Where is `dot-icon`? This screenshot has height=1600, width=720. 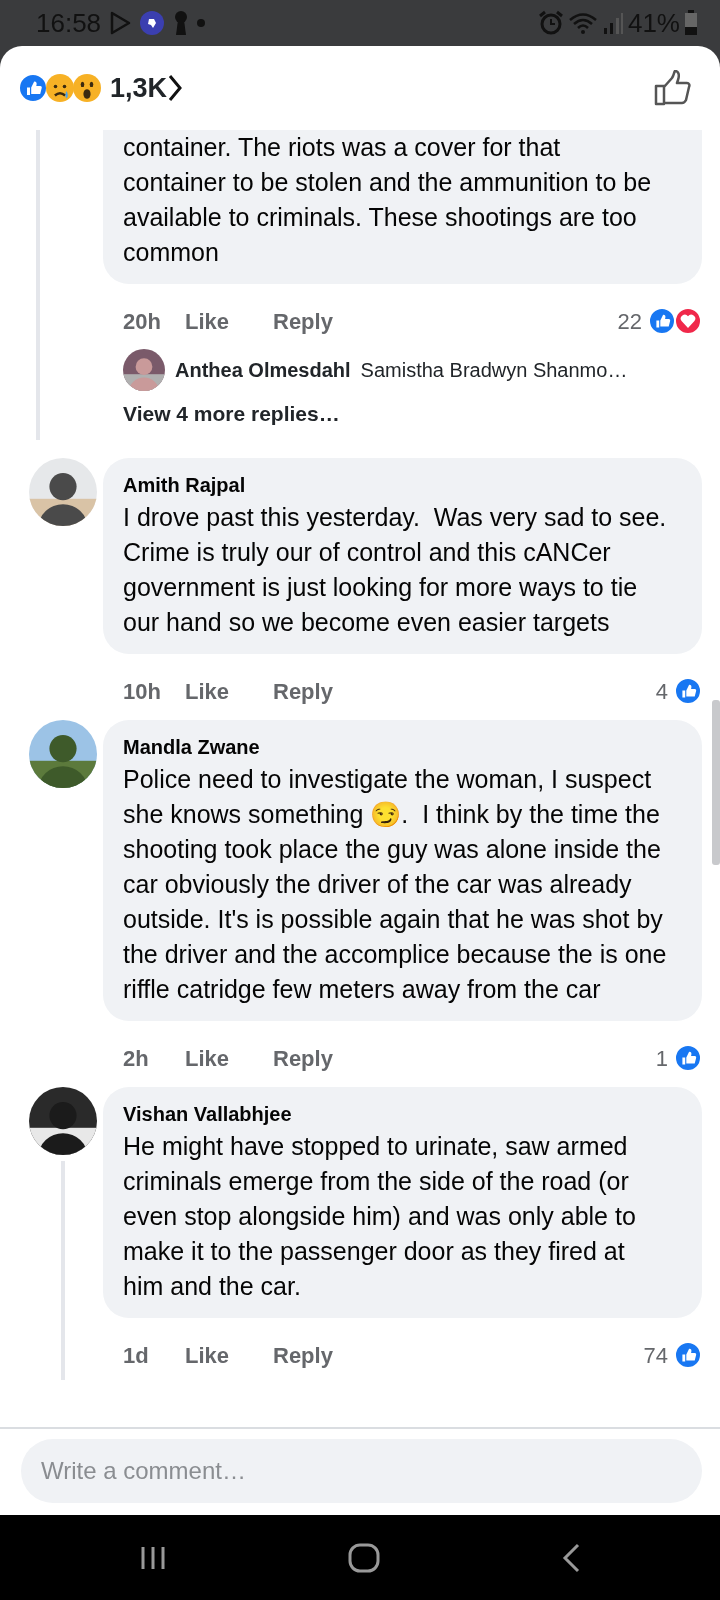 dot-icon is located at coordinates (201, 23).